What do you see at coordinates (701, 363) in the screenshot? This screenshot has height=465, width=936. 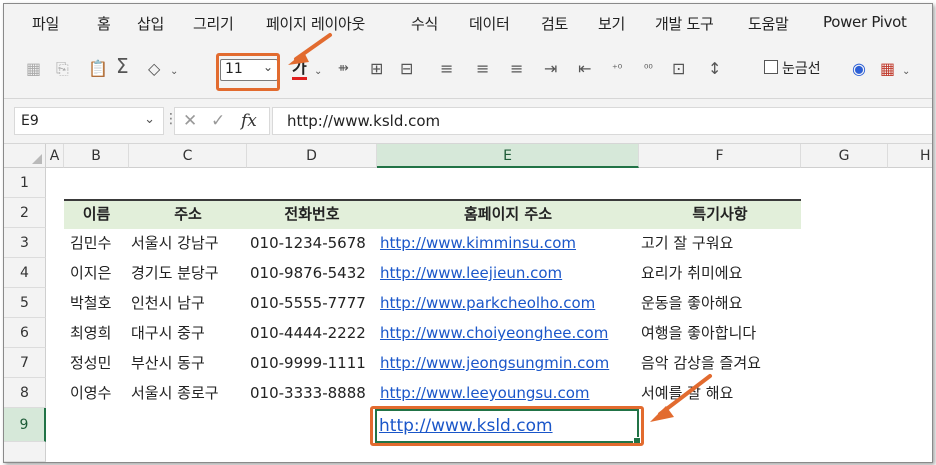 I see `table-cell: 음악 감상을 즐겨요` at bounding box center [701, 363].